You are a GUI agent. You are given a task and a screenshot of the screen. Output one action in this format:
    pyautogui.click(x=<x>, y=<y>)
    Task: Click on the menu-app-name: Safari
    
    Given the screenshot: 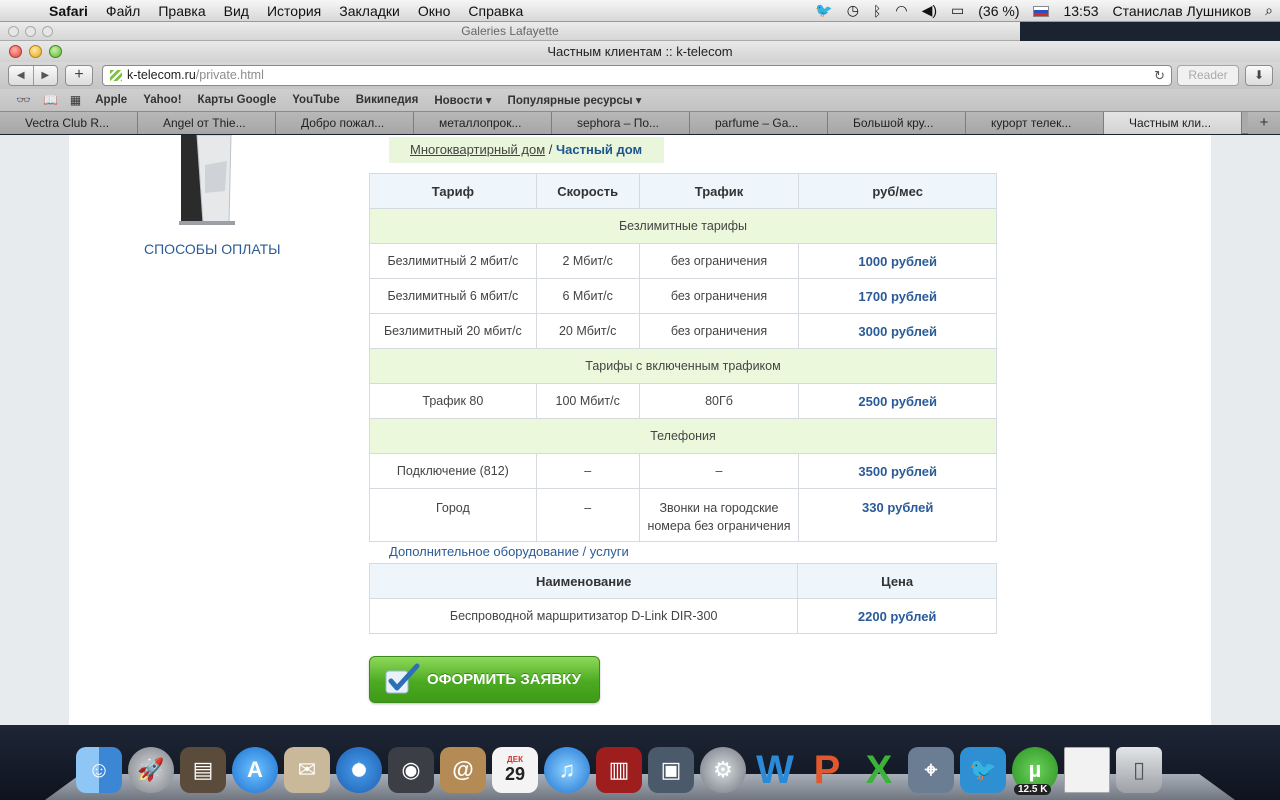 What is the action you would take?
    pyautogui.click(x=68, y=11)
    